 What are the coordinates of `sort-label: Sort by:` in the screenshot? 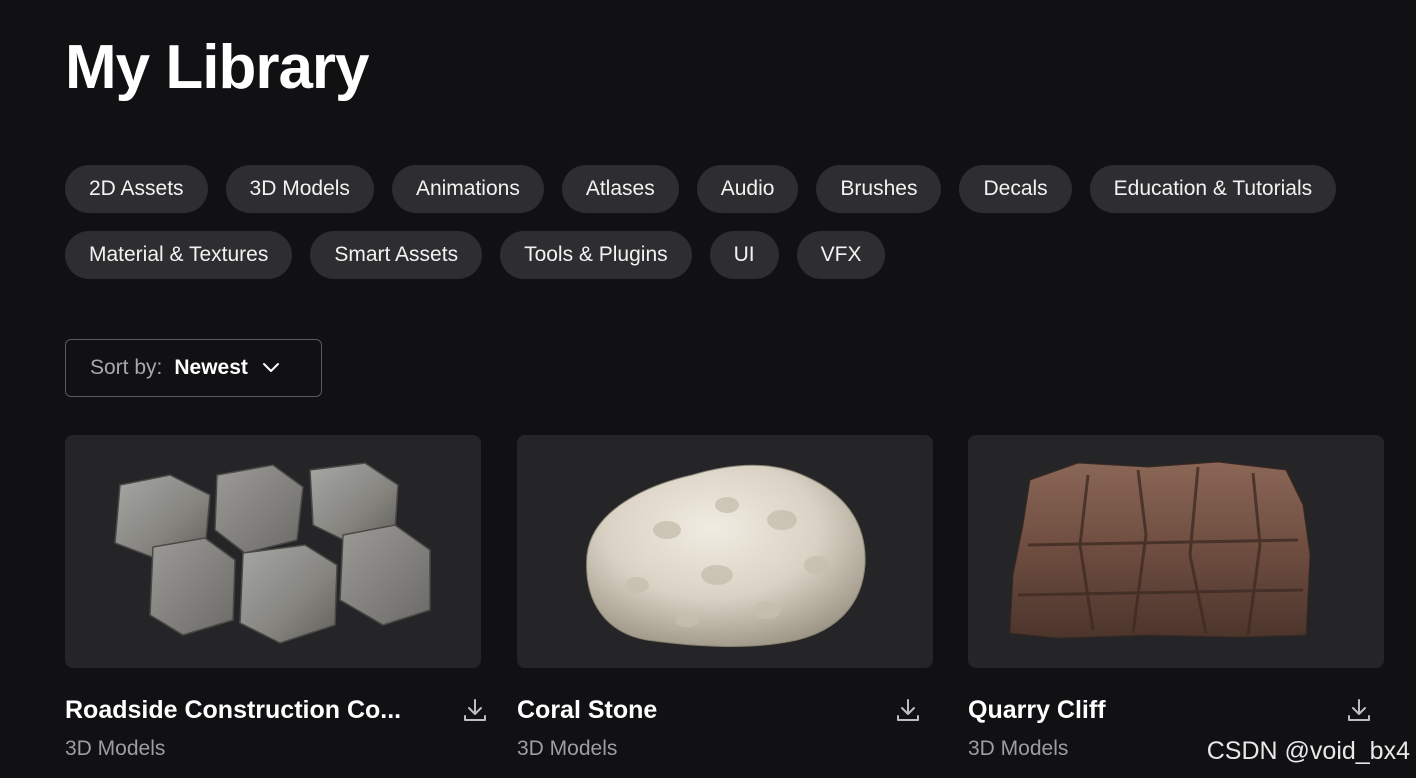 It's located at (126, 367).